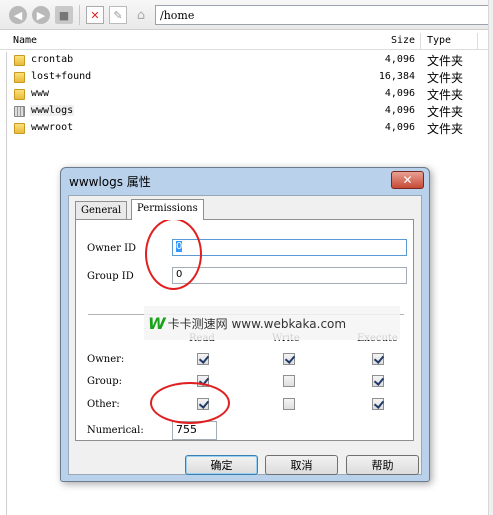 The height and width of the screenshot is (515, 493). What do you see at coordinates (289, 404) in the screenshot?
I see `other-write-checkbox` at bounding box center [289, 404].